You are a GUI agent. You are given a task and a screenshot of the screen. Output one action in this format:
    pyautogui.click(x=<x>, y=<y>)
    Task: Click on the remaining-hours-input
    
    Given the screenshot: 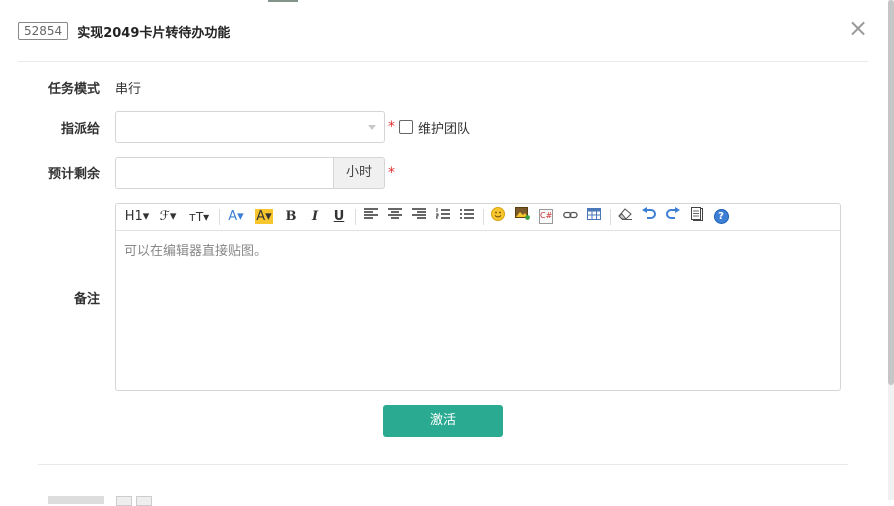 What is the action you would take?
    pyautogui.click(x=224, y=173)
    